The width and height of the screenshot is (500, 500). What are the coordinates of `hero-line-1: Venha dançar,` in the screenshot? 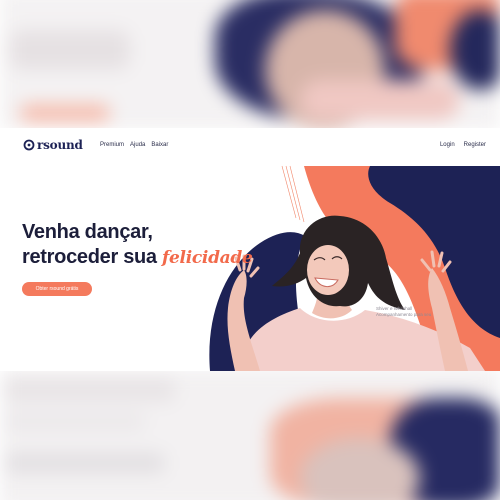 It's located at (87, 232).